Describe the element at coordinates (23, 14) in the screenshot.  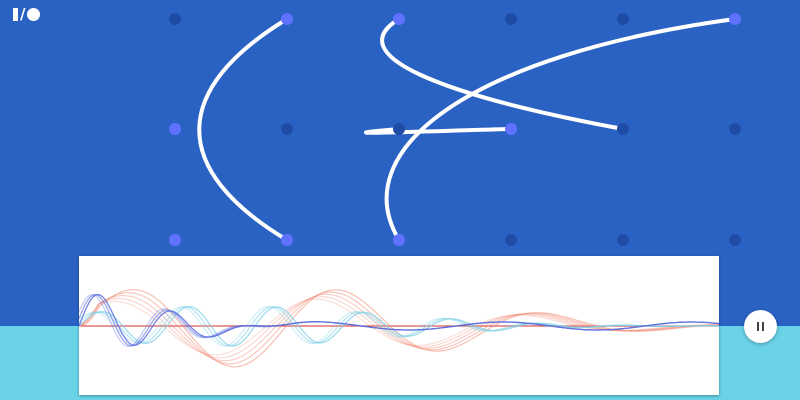
I see `logo-slash: /` at that location.